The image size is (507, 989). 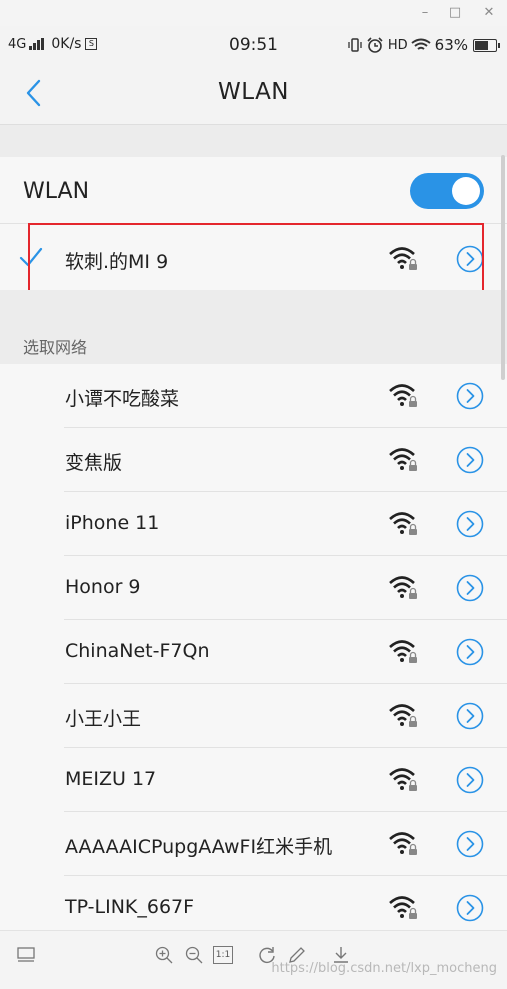 I want to click on wlan-toggle-switch, so click(x=447, y=191).